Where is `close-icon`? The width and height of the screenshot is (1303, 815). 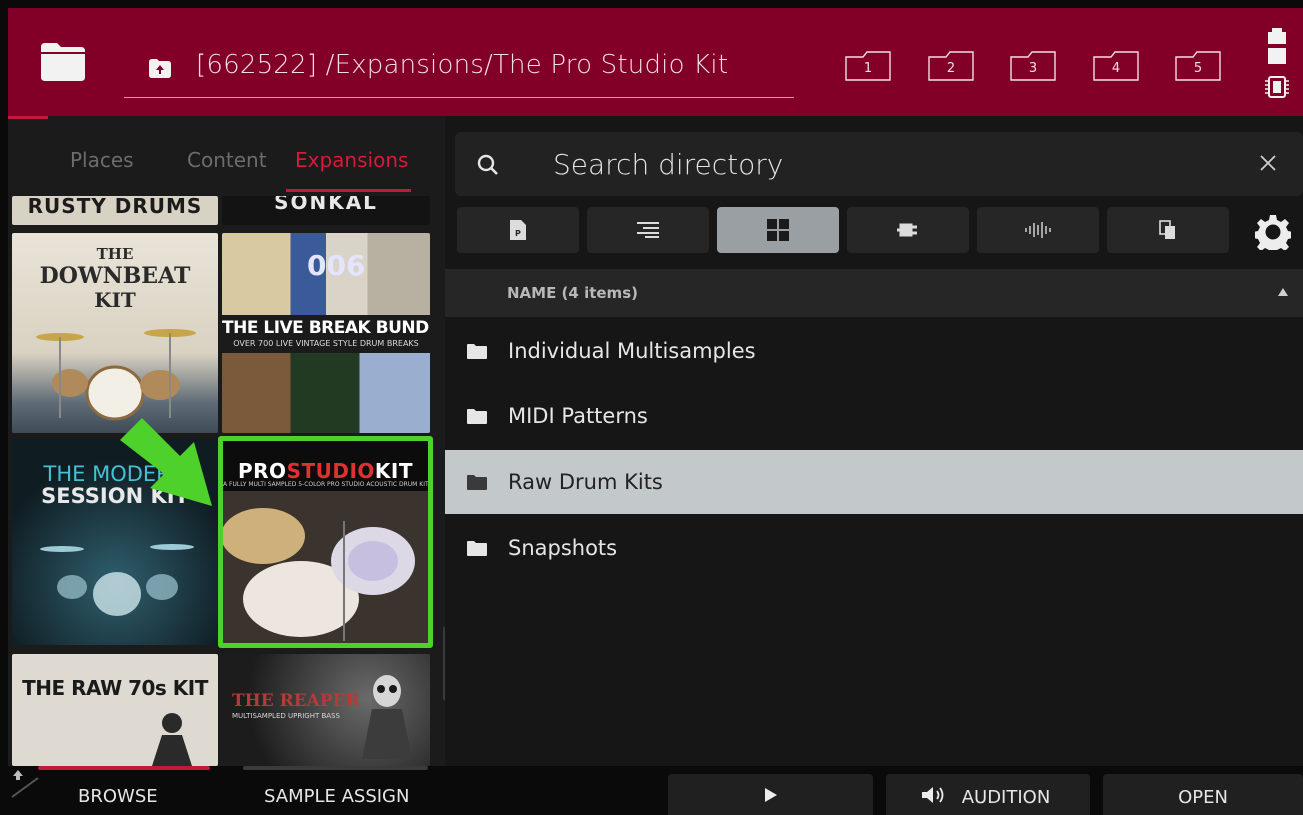 close-icon is located at coordinates (1268, 163).